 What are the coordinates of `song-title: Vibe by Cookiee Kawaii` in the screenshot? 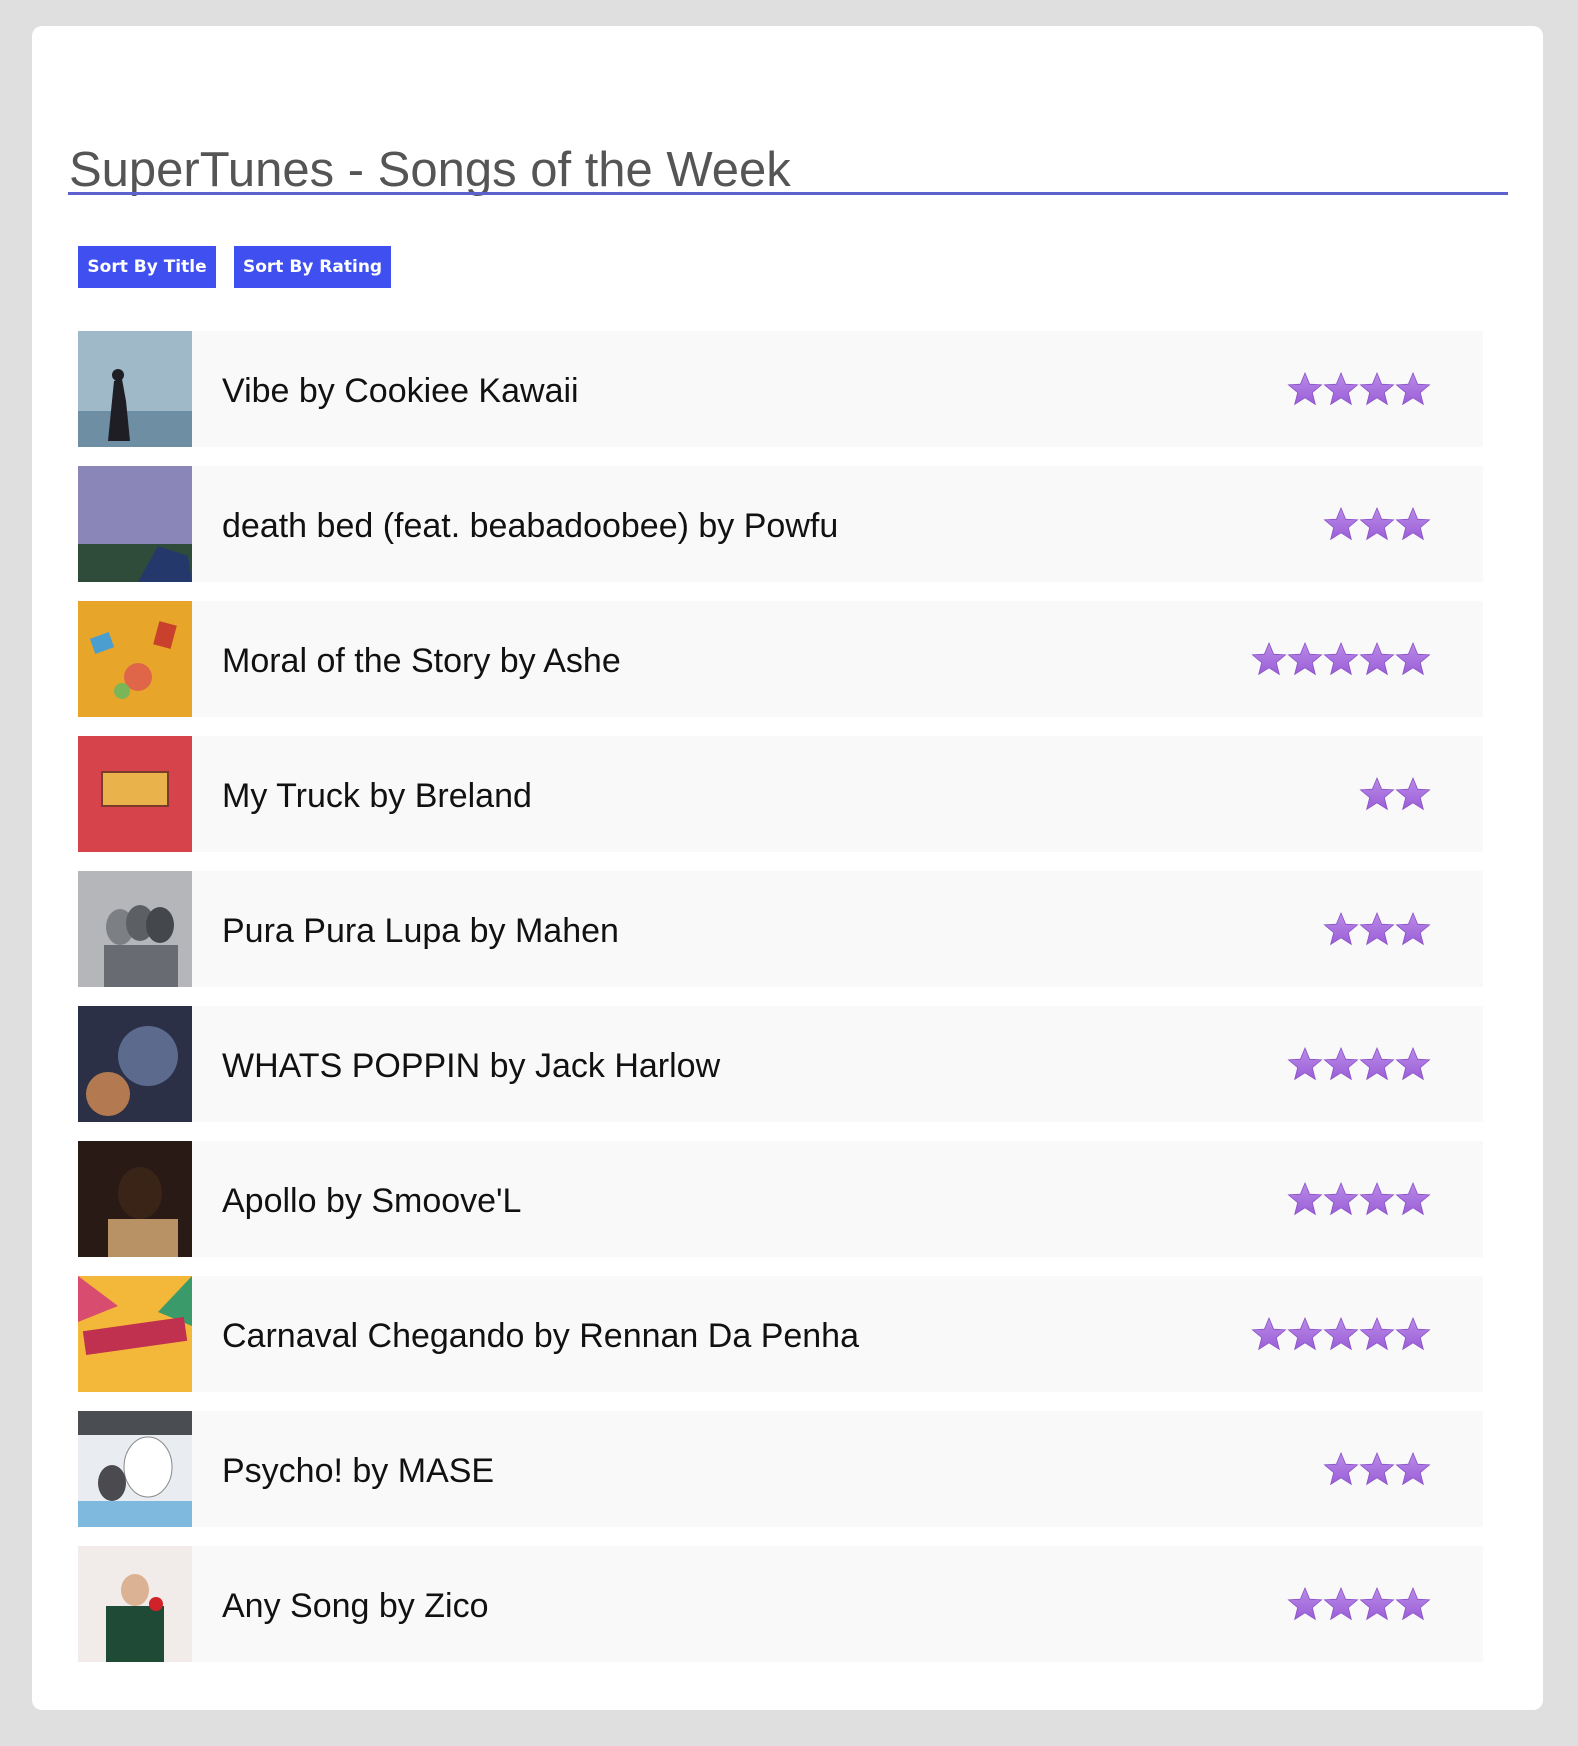 It's located at (400, 391).